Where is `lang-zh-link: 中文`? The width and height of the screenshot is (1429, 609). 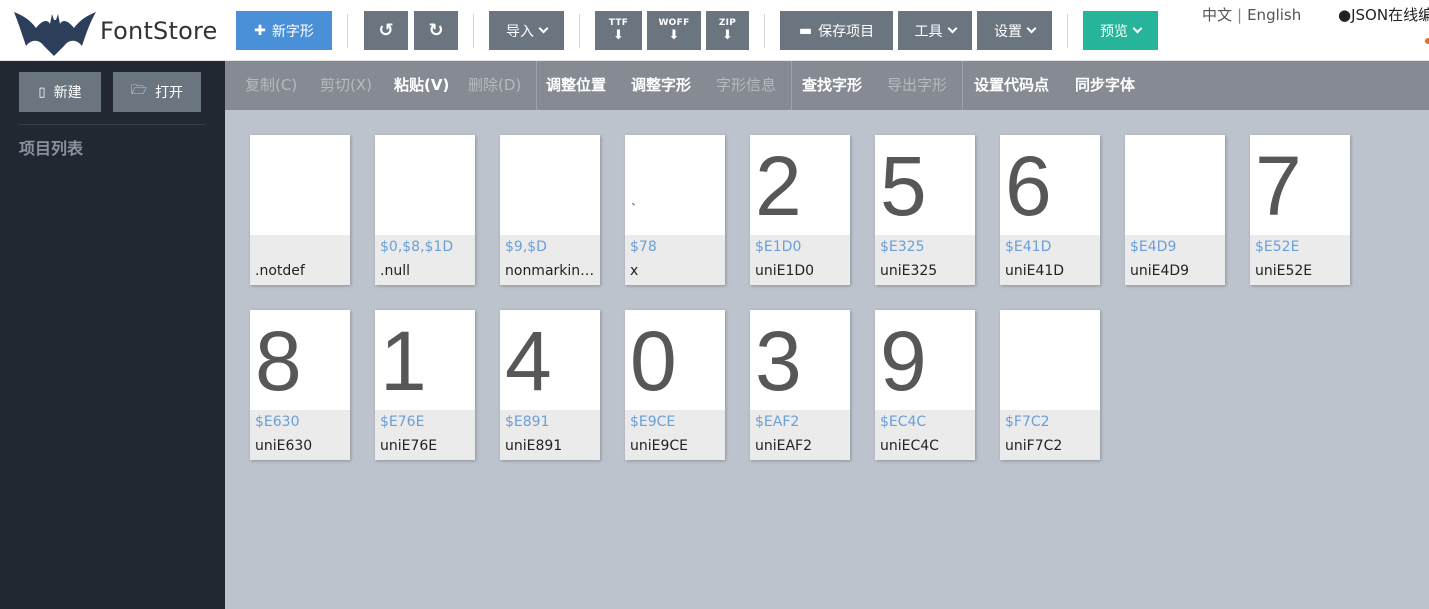
lang-zh-link: 中文 is located at coordinates (1217, 15).